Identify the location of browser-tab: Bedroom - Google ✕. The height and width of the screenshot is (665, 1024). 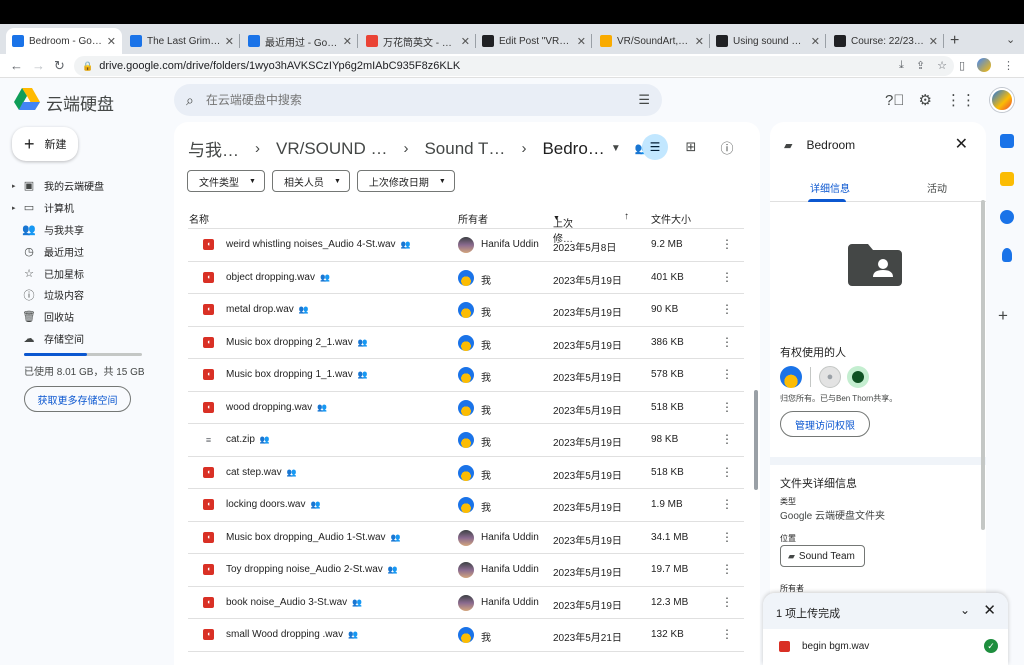
(64, 41).